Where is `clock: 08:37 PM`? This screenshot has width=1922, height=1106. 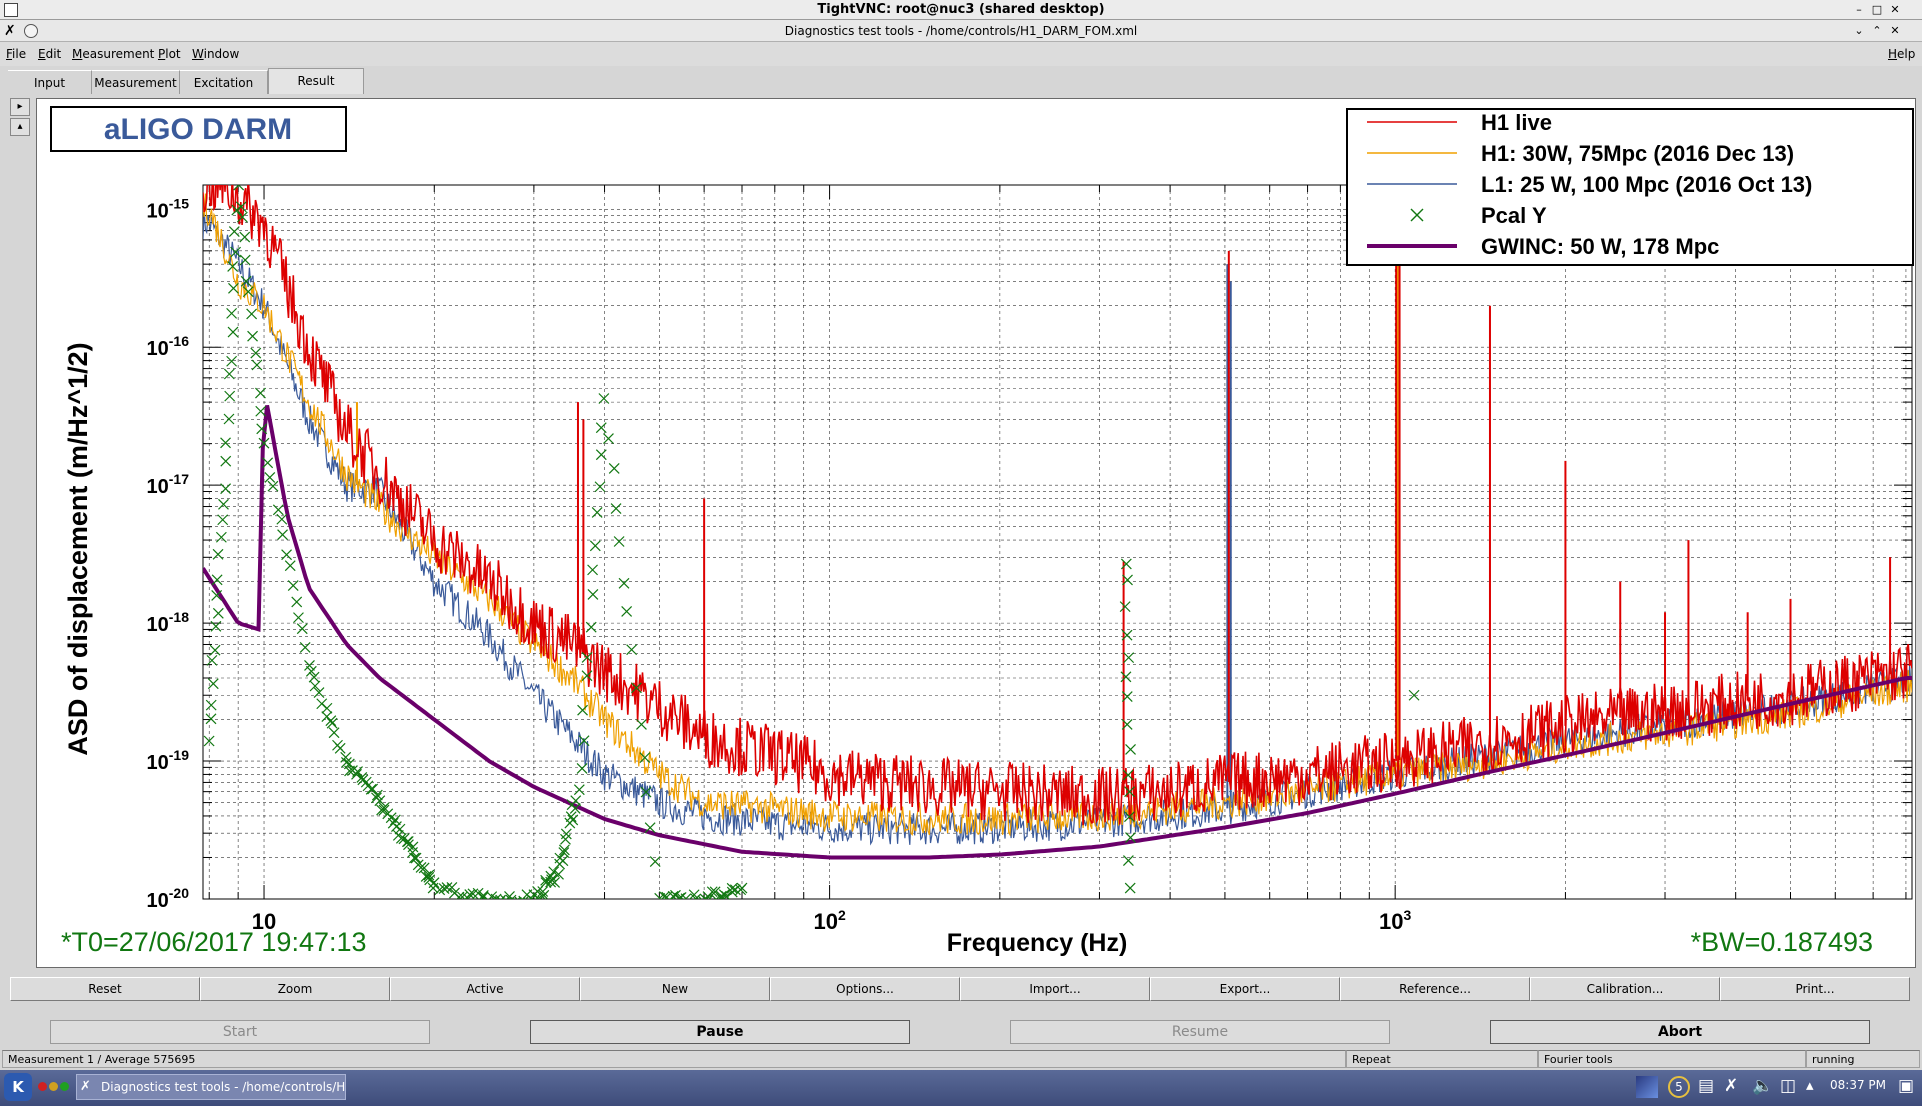 clock: 08:37 PM is located at coordinates (1858, 1085).